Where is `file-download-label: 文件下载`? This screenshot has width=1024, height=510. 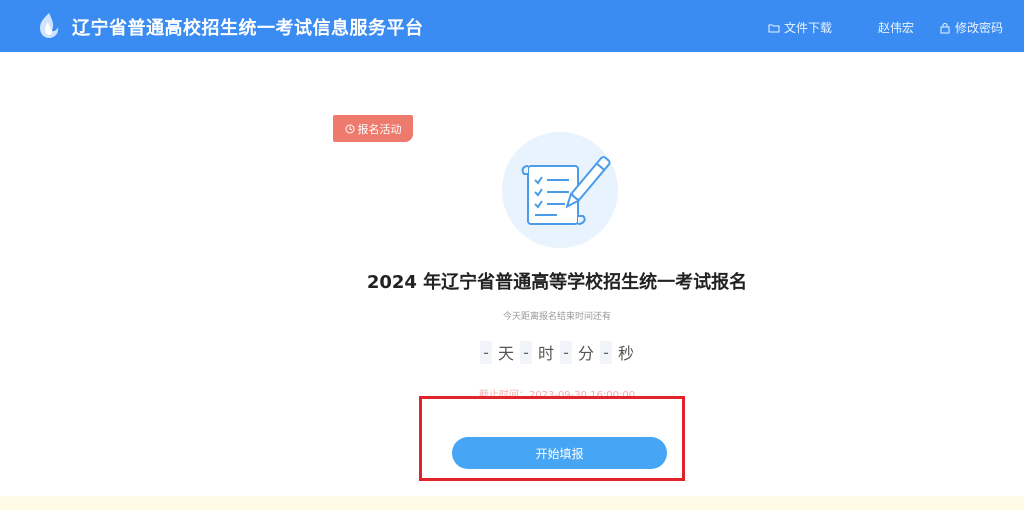 file-download-label: 文件下载 is located at coordinates (808, 28).